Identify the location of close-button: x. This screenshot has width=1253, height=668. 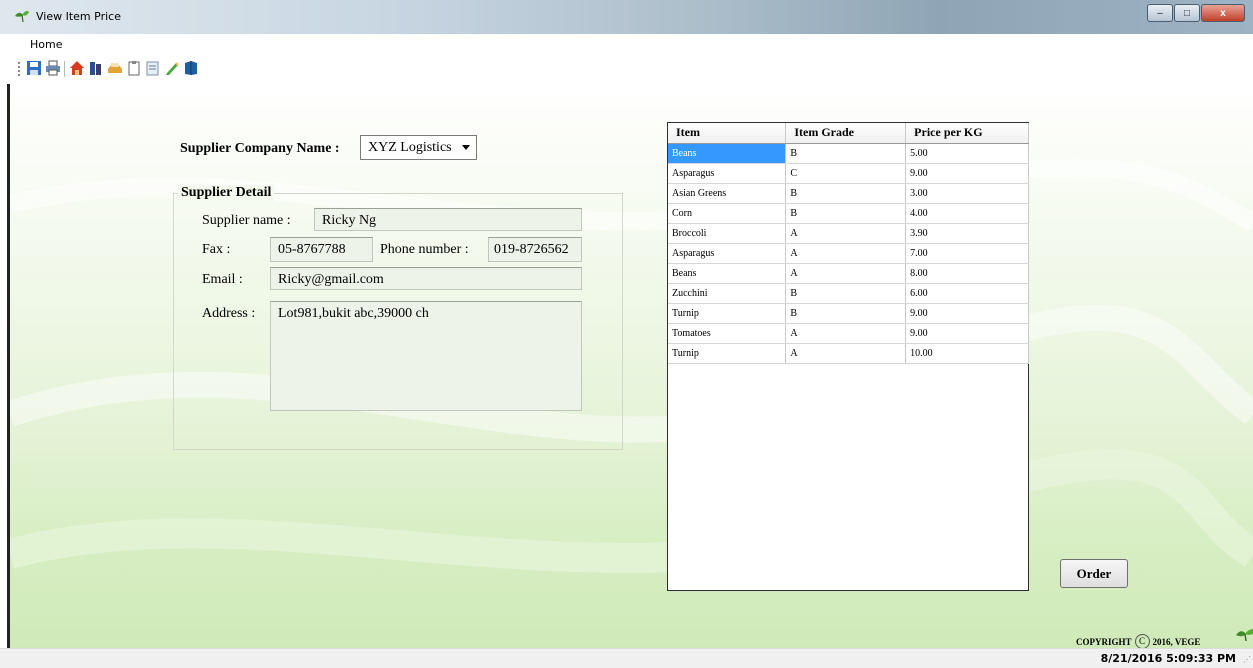
(1223, 13).